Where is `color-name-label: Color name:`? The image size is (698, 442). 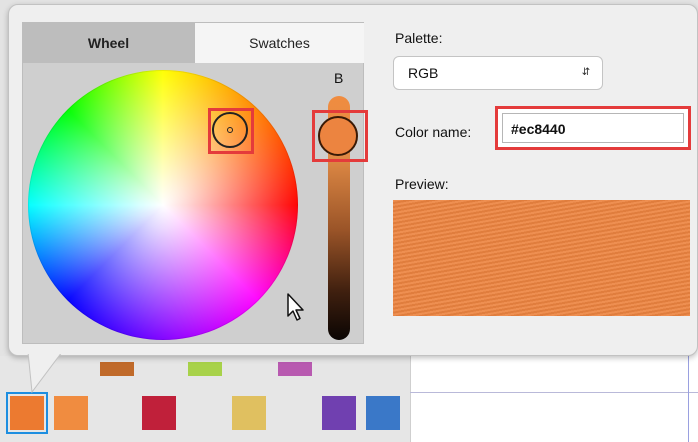 color-name-label: Color name: is located at coordinates (433, 132).